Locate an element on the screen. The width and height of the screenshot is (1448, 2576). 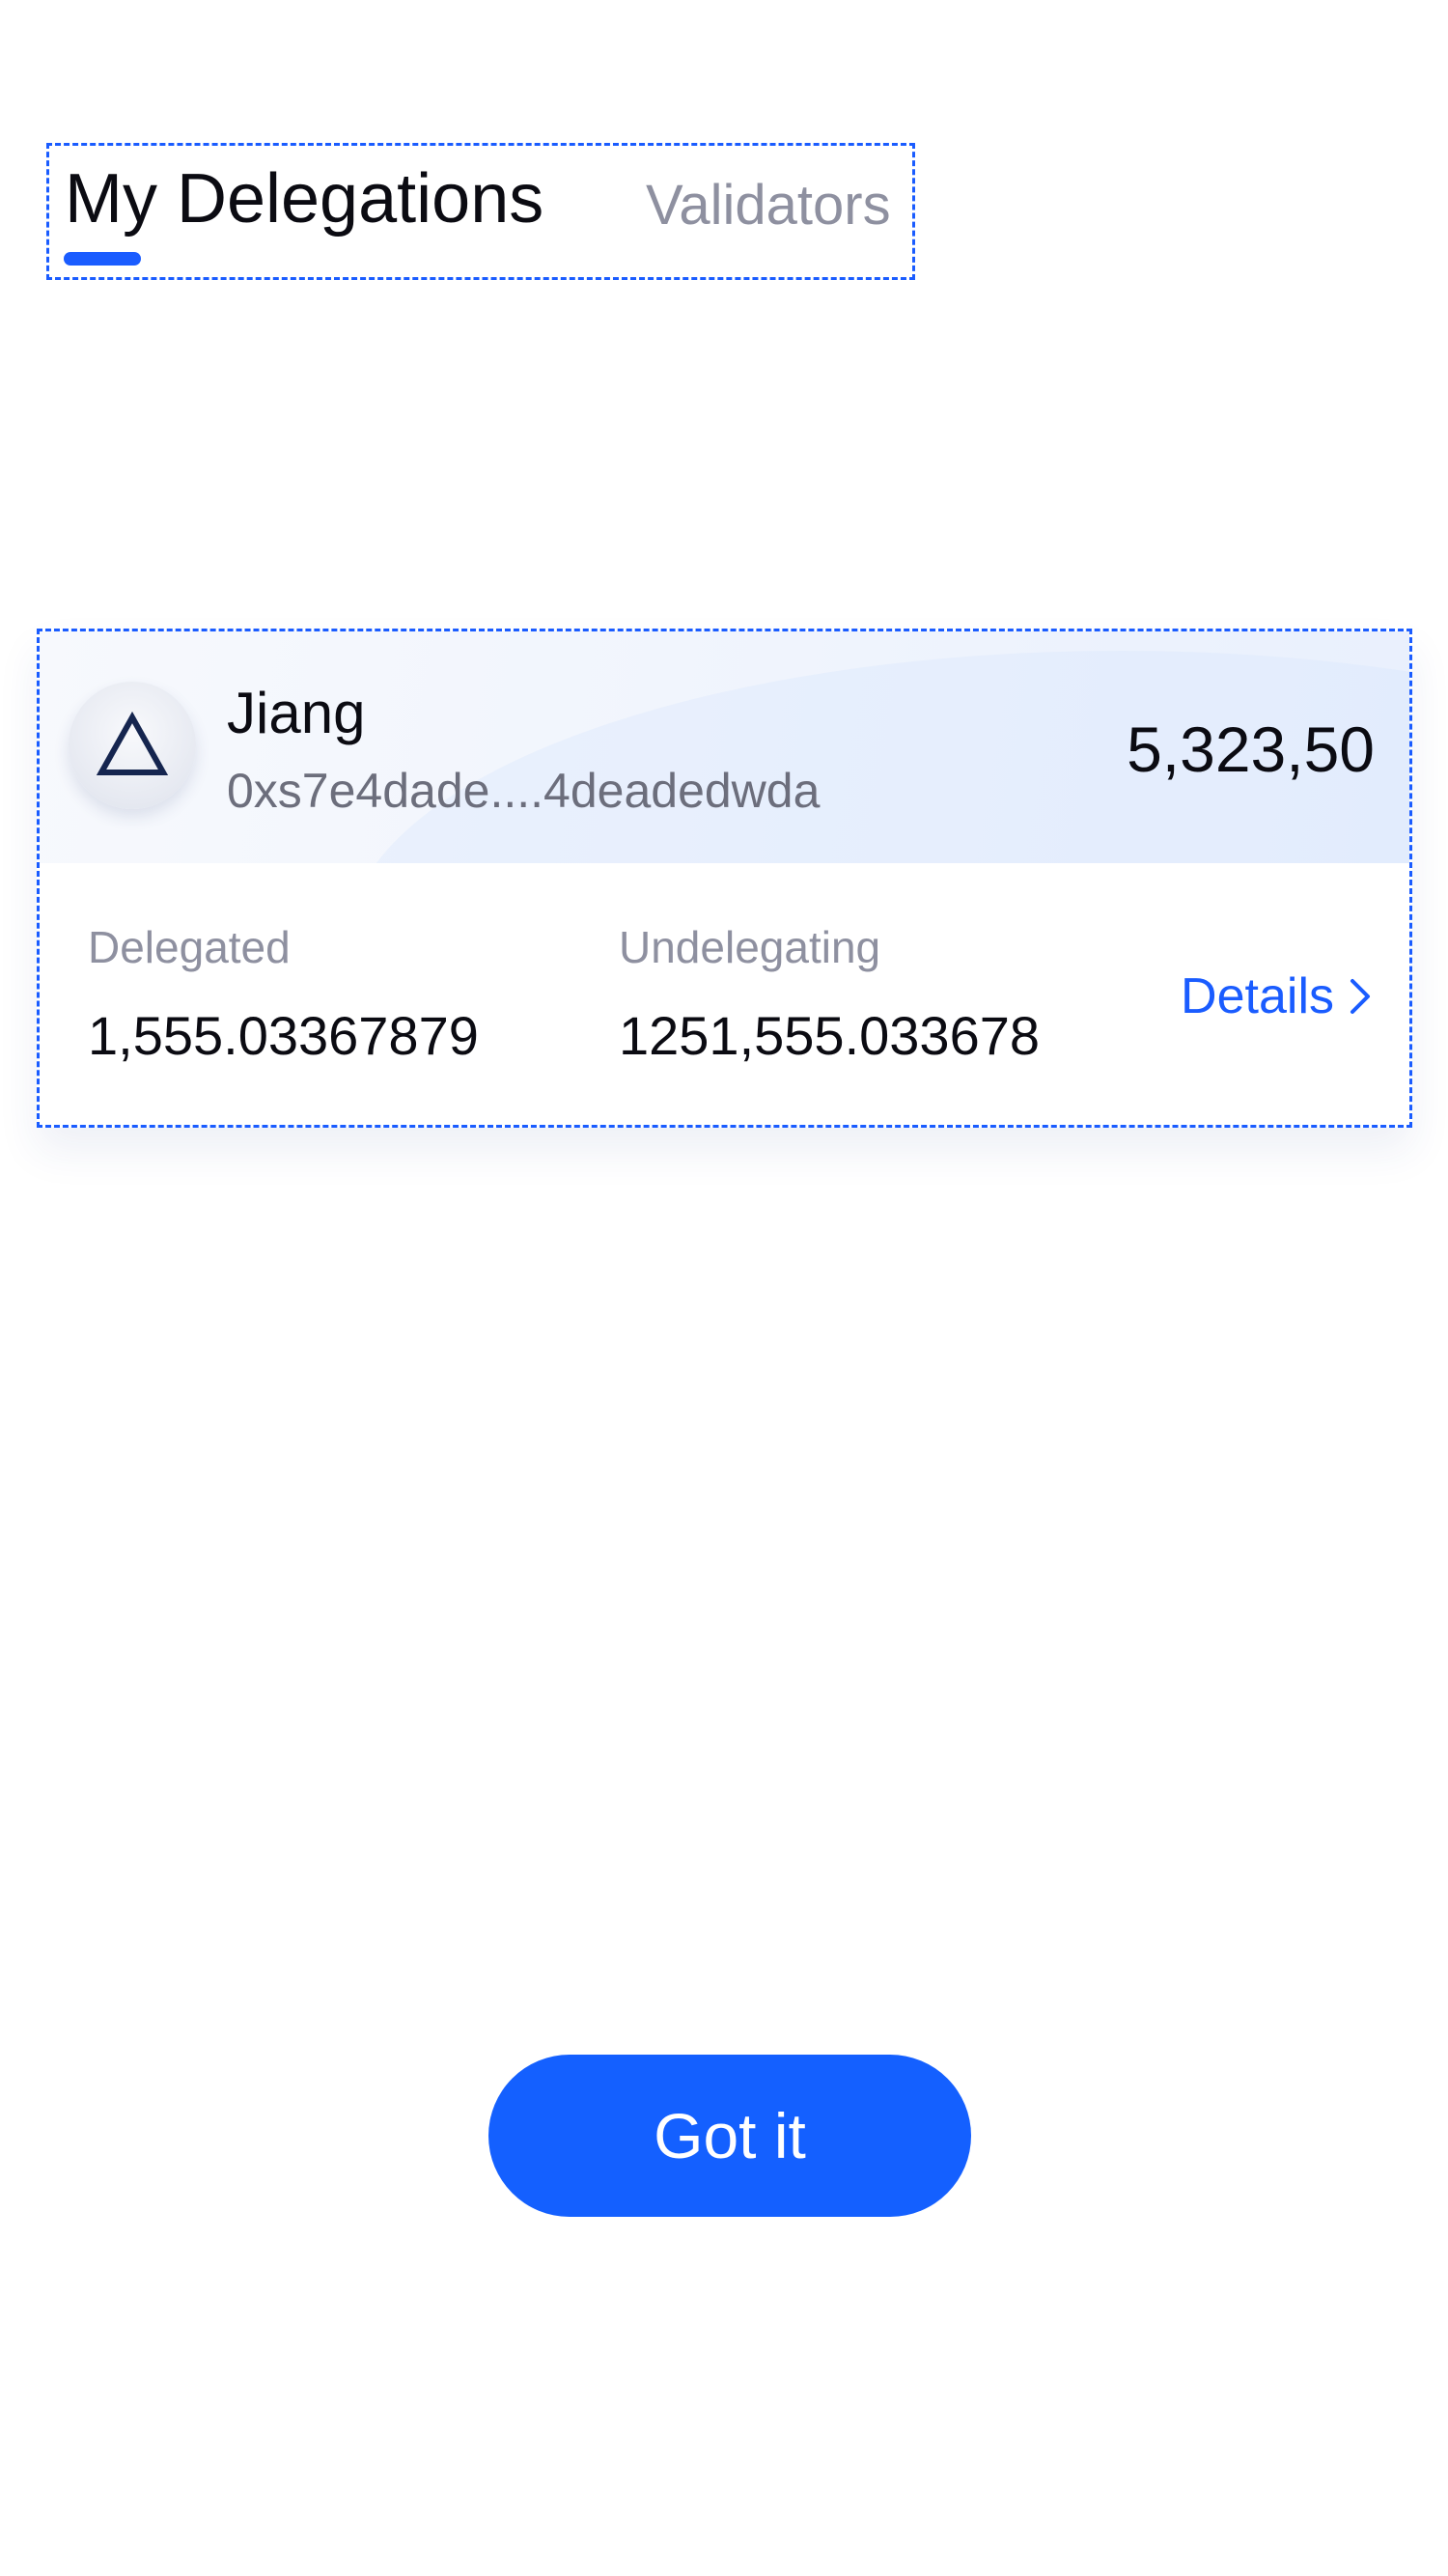
validator-amount: 5,323,50 is located at coordinates (1251, 750).